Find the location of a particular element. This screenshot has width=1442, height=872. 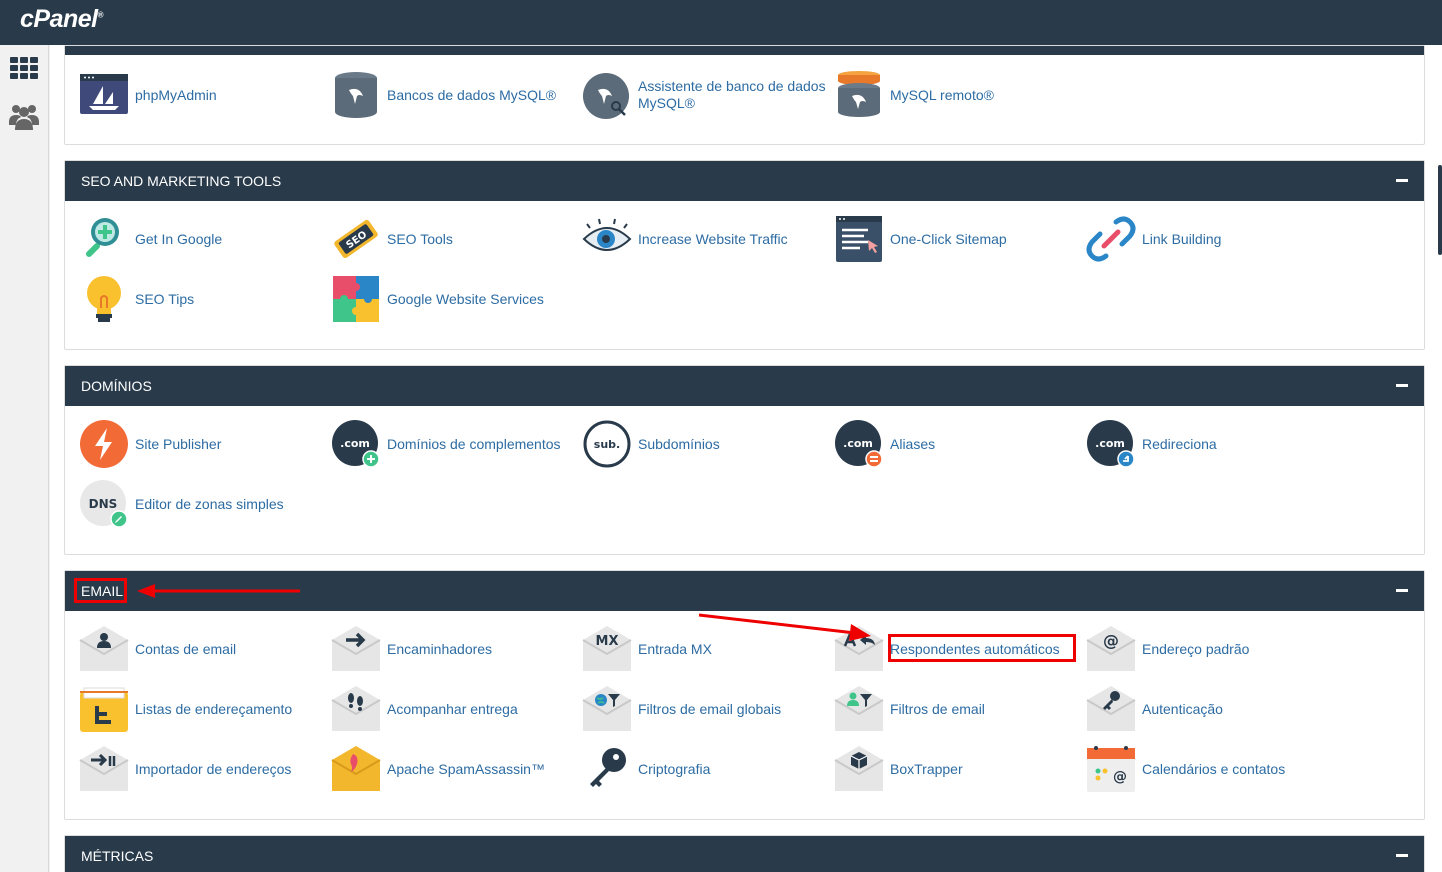

item-subdomains: sub. Subdomínios is located at coordinates (707, 444).